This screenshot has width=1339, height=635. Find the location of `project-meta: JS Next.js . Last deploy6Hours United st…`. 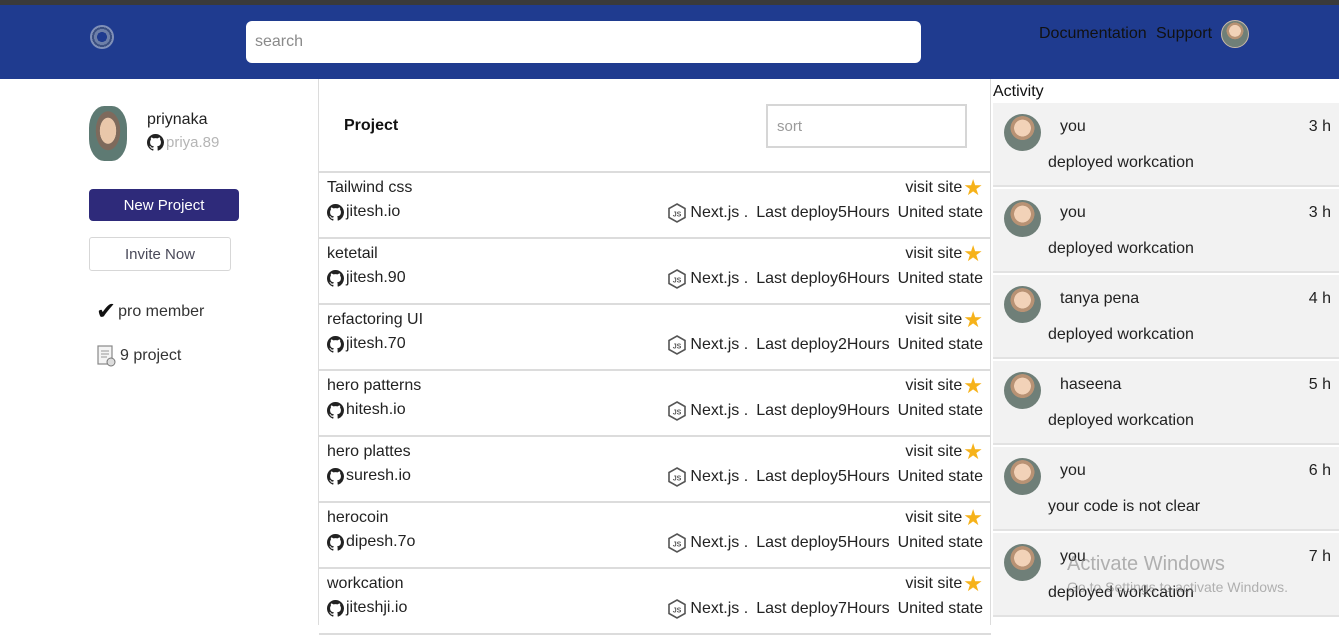

project-meta: JS Next.js . Last deploy6Hours United st… is located at coordinates (825, 279).